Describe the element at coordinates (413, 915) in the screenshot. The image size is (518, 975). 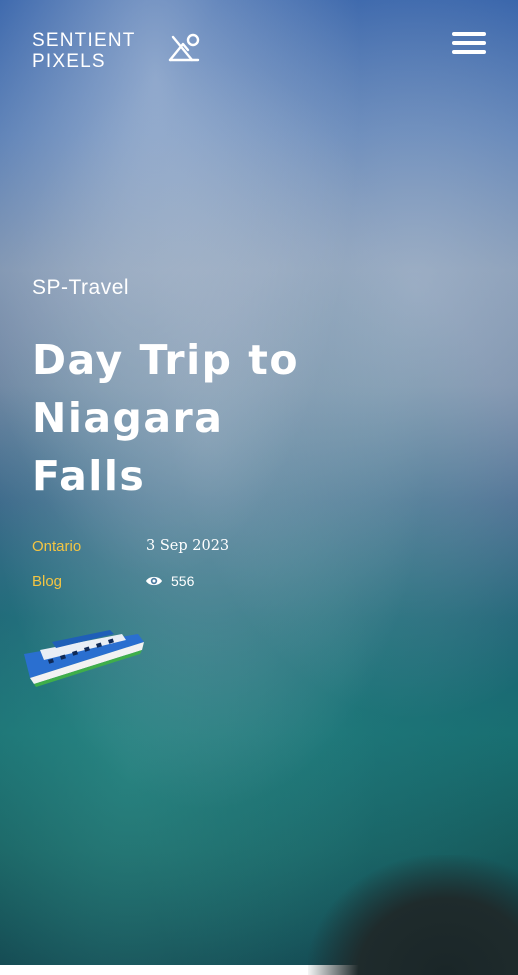
I see `hero-rocks` at that location.